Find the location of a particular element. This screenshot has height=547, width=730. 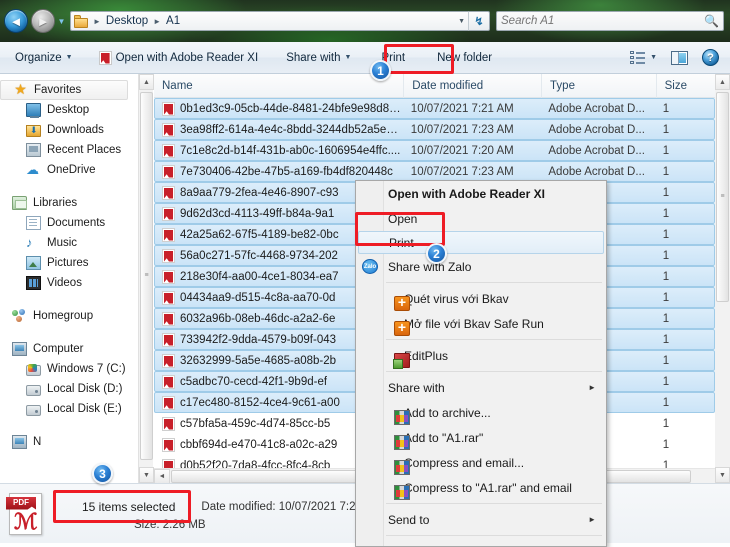

sidebar-item-libraries: Libraries is located at coordinates (73, 203).